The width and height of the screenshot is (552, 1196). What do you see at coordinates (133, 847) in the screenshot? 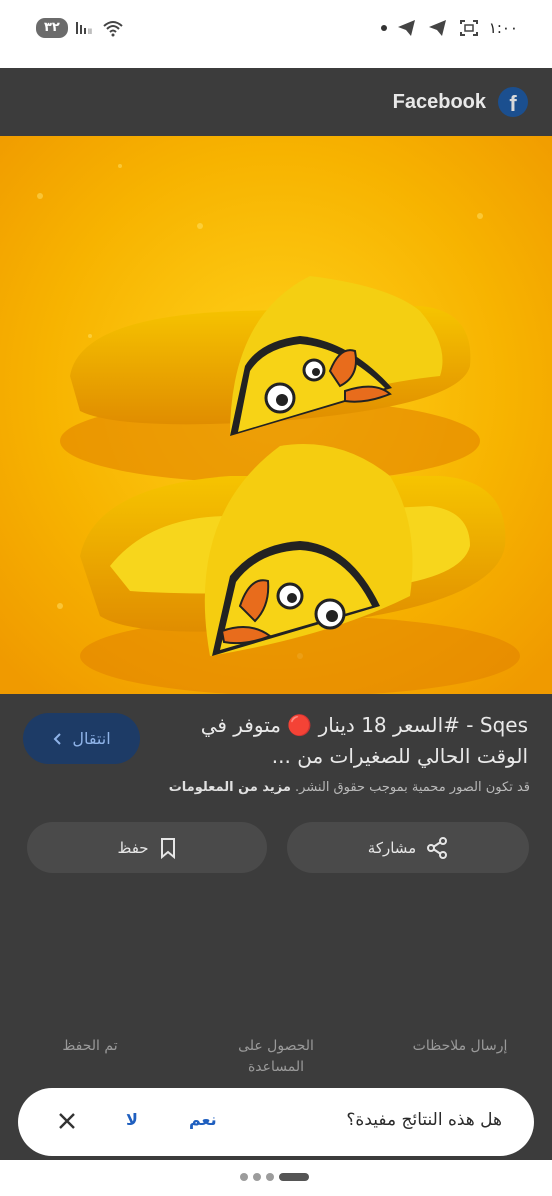
I see `save-button-label: حفظ` at bounding box center [133, 847].